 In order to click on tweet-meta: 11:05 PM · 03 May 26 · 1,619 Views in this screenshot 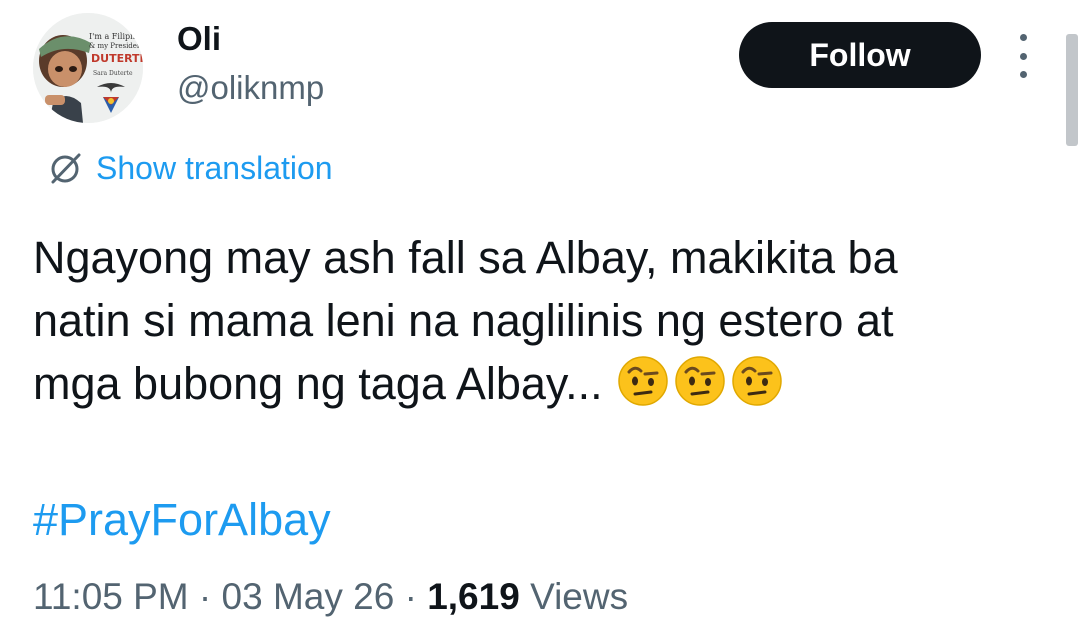, I will do `click(330, 597)`.